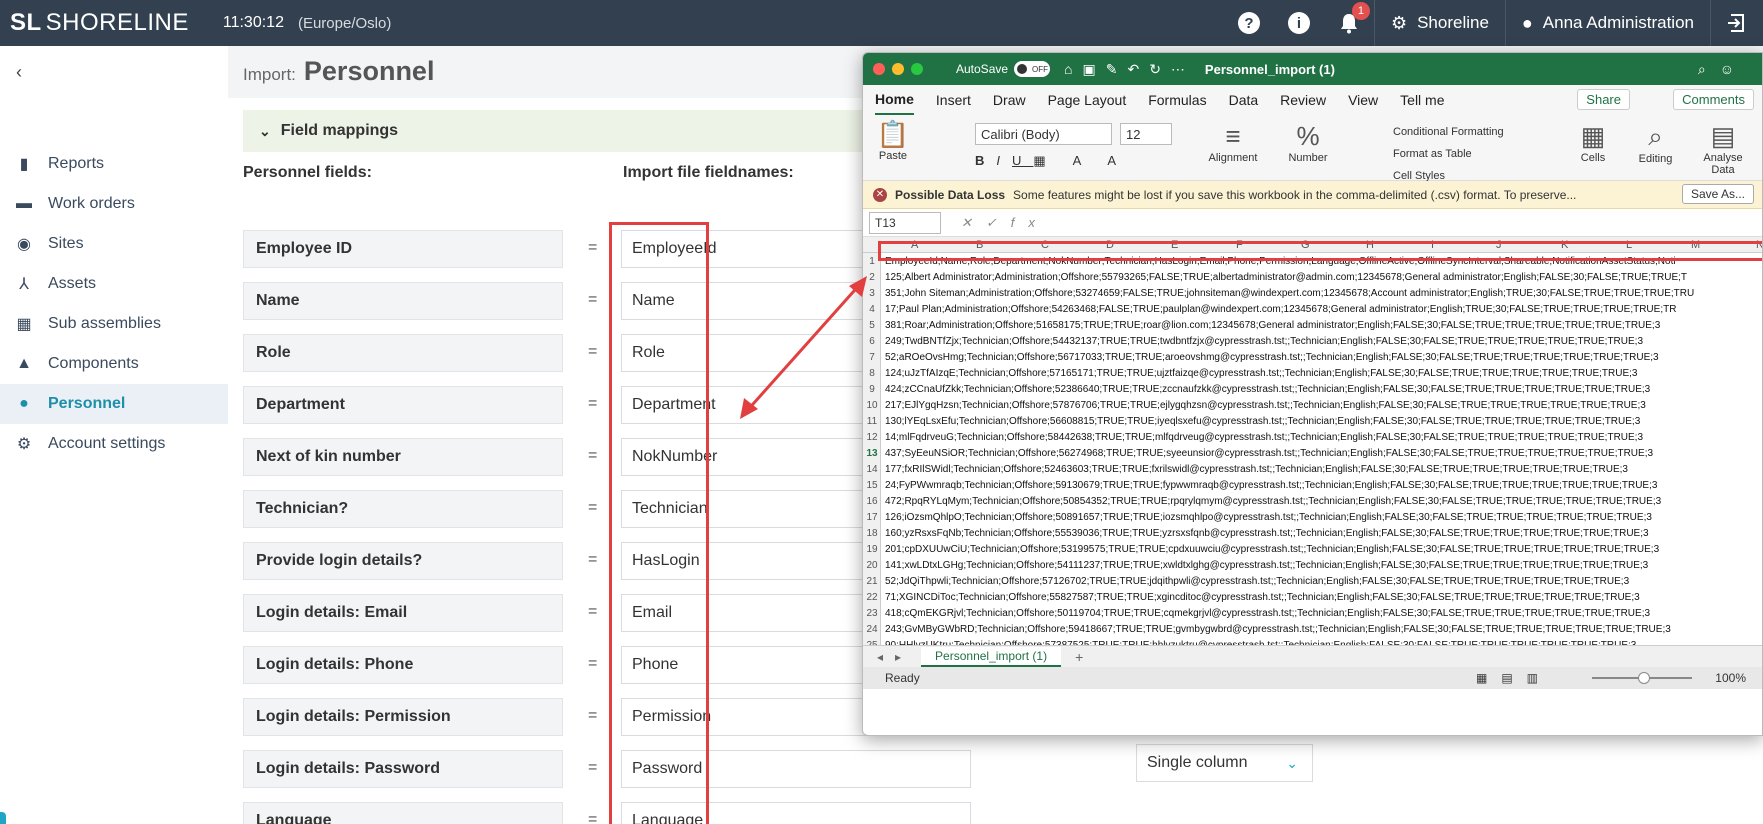 Image resolution: width=1763 pixels, height=824 pixels. Describe the element at coordinates (1608, 23) in the screenshot. I see `user-menu: ● Anna Administration` at that location.